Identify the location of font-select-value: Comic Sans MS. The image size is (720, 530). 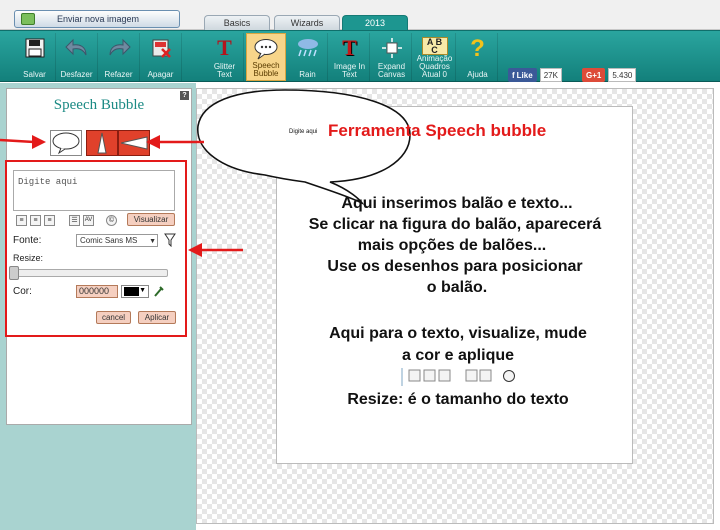
(109, 240).